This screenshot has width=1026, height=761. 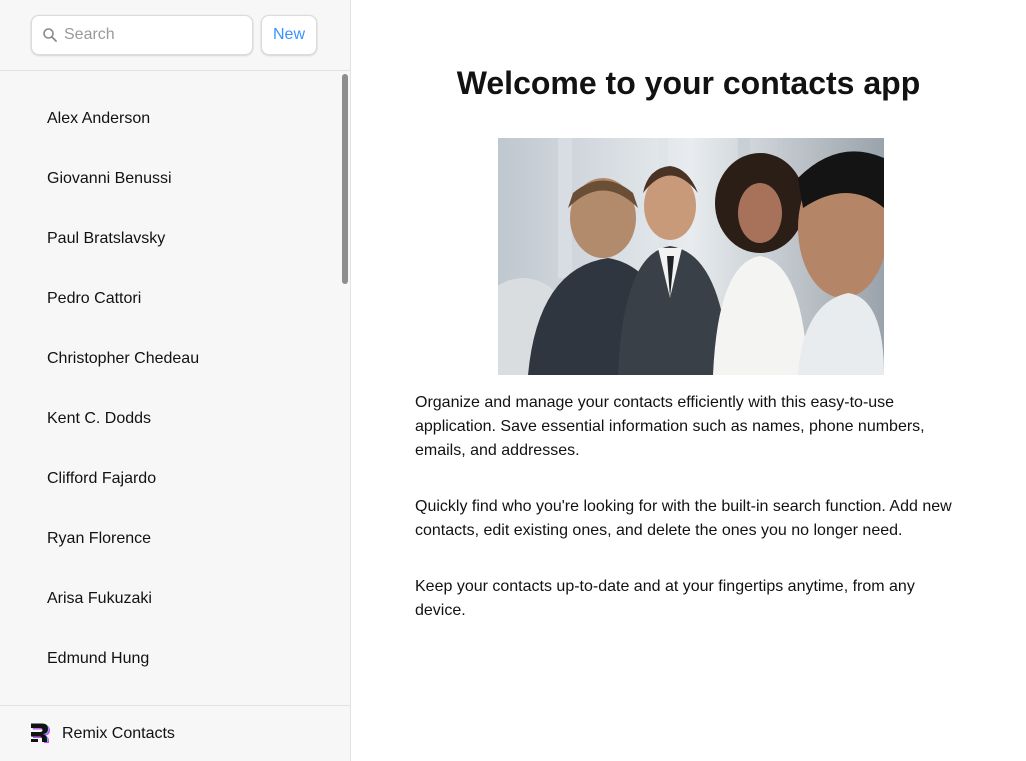 I want to click on business-people-photo, so click(x=691, y=256).